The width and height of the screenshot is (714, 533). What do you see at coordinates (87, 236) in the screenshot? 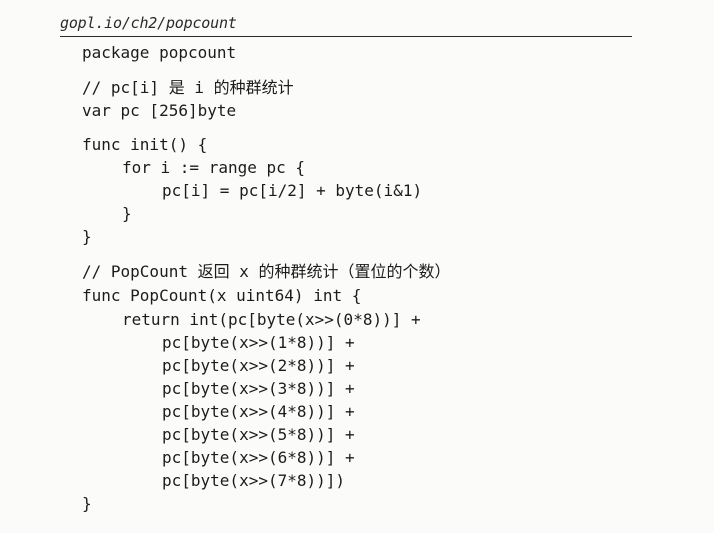
I see `code-line-close-init: }` at bounding box center [87, 236].